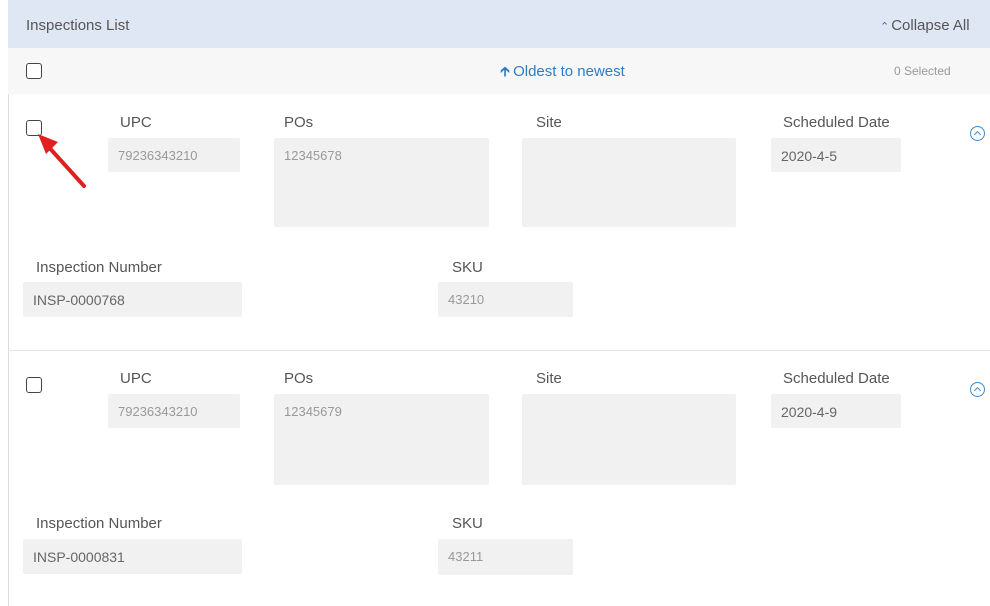  Describe the element at coordinates (922, 71) in the screenshot. I see `selected-count: 0 Selected` at that location.